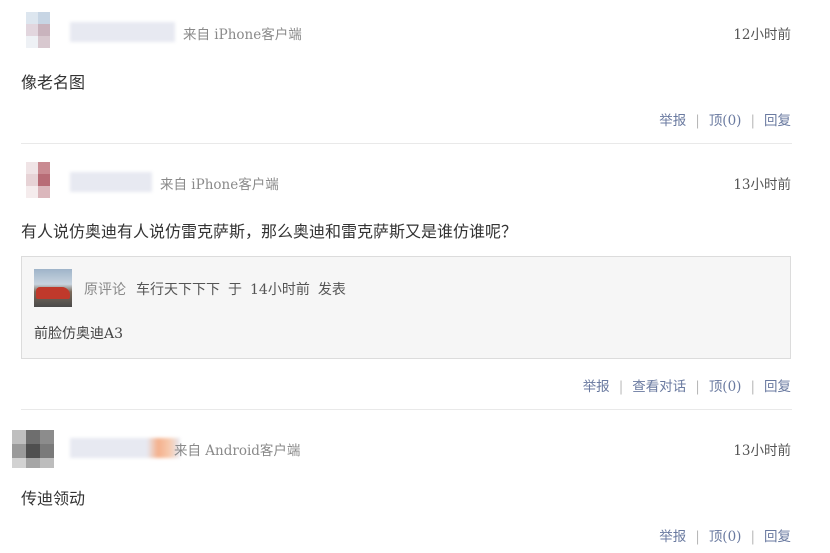  What do you see at coordinates (237, 451) in the screenshot?
I see `client-source: 来自 Android客户端` at bounding box center [237, 451].